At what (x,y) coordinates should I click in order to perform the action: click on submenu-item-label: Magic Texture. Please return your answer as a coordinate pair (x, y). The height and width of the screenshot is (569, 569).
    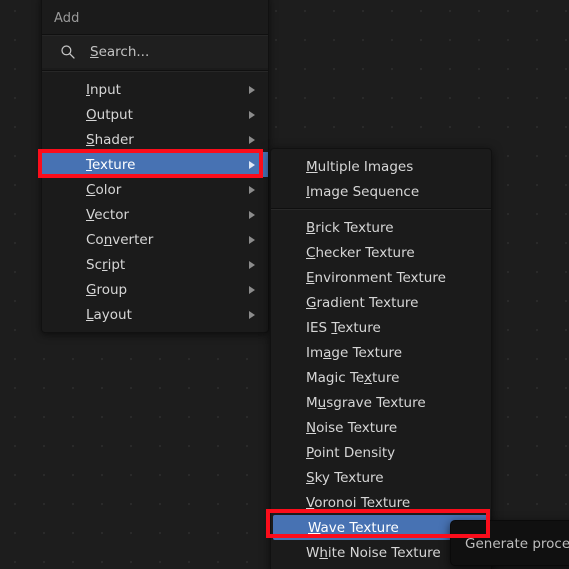
    Looking at the image, I should click on (353, 377).